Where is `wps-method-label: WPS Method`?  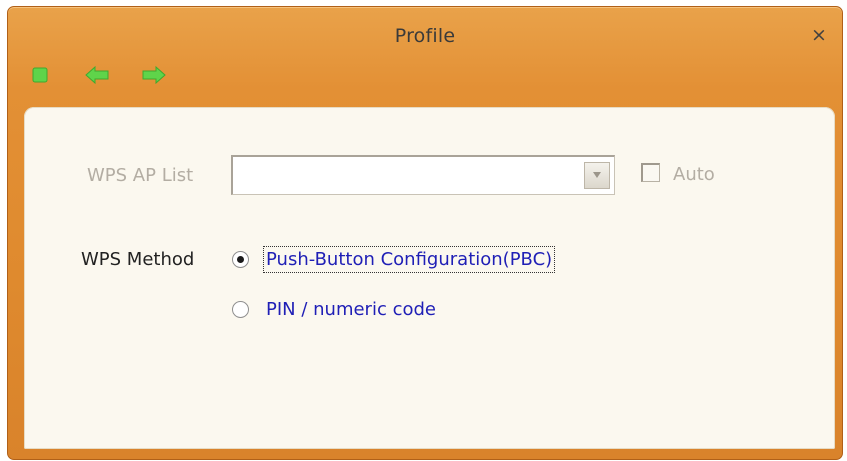
wps-method-label: WPS Method is located at coordinates (138, 259).